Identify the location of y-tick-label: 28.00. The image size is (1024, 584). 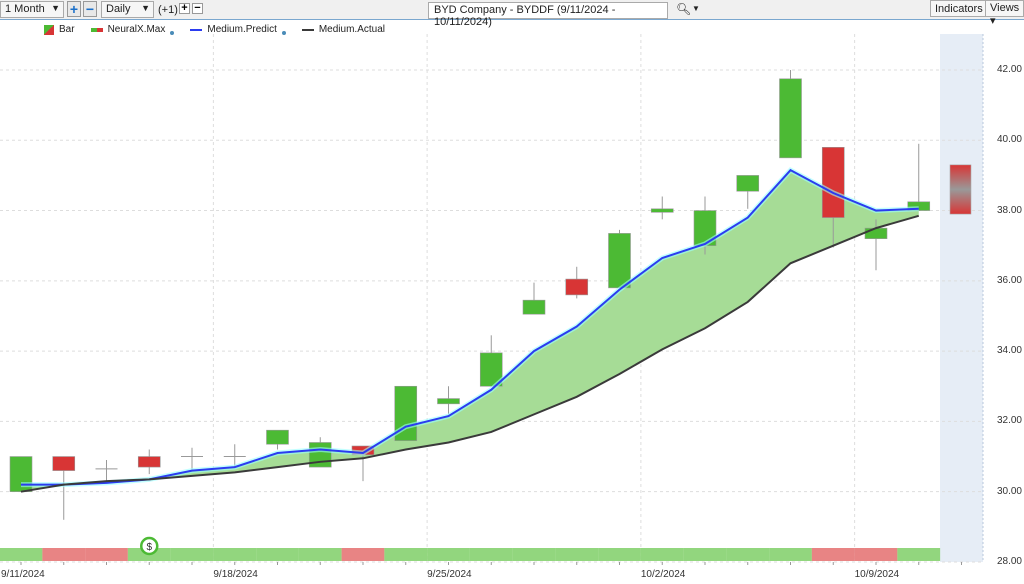
(1009, 561).